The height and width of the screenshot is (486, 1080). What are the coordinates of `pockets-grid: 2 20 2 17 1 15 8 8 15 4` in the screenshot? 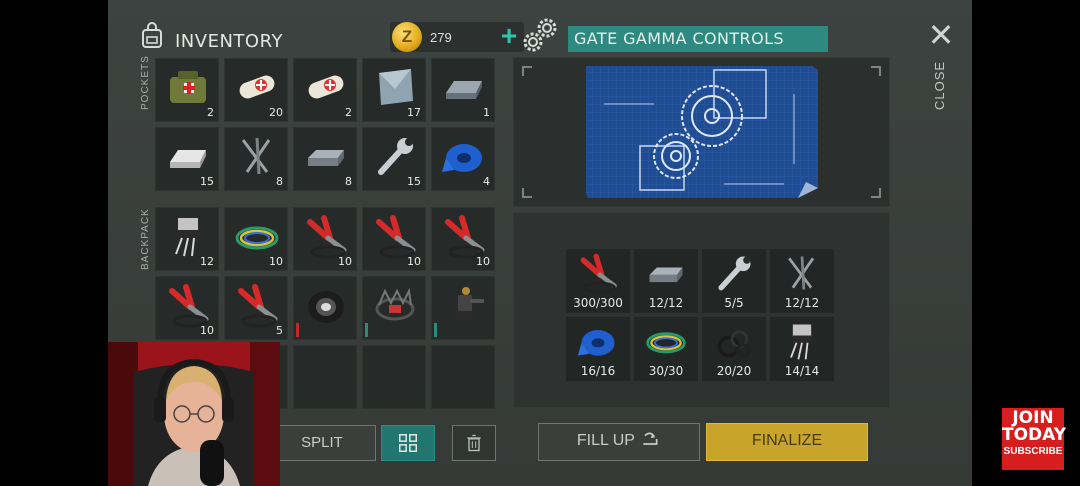 It's located at (325, 124).